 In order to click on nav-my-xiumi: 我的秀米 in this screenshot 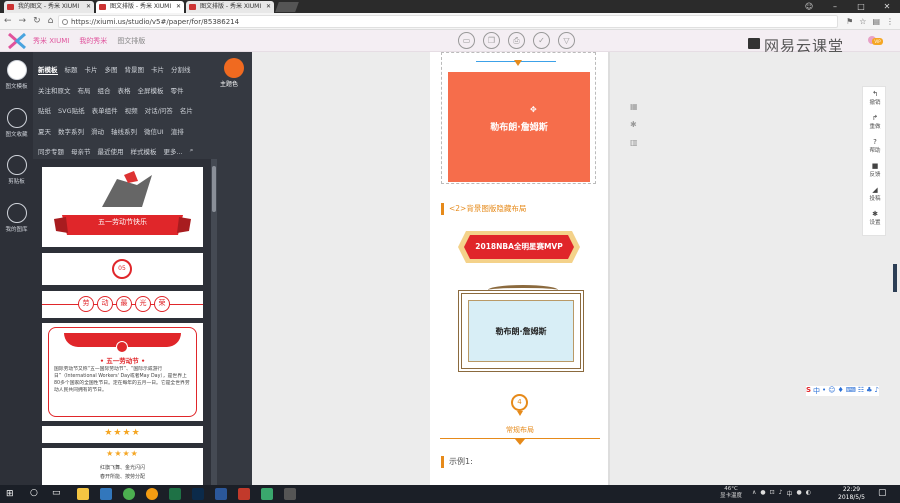, I will do `click(93, 41)`.